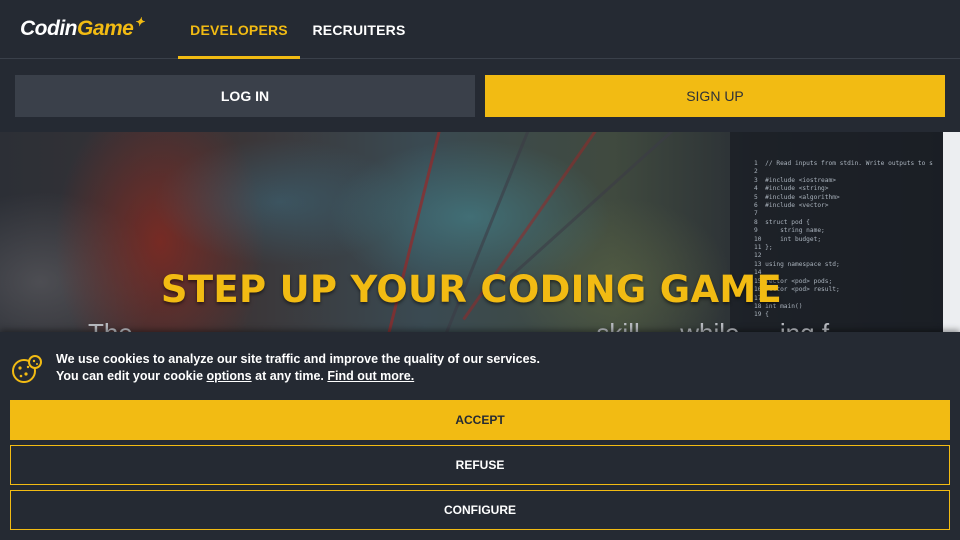 This screenshot has width=960, height=540. Describe the element at coordinates (480, 510) in the screenshot. I see `configure-cookies-button: CONFIGURE` at that location.